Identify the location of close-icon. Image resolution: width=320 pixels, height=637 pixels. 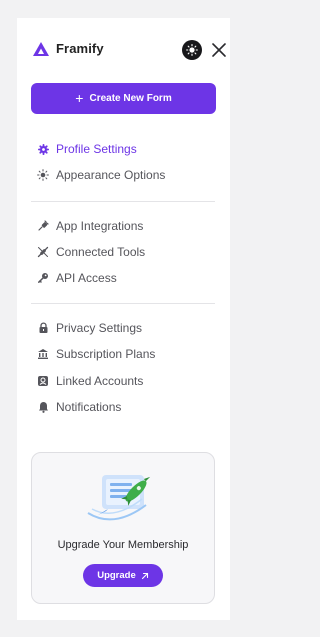
(219, 50).